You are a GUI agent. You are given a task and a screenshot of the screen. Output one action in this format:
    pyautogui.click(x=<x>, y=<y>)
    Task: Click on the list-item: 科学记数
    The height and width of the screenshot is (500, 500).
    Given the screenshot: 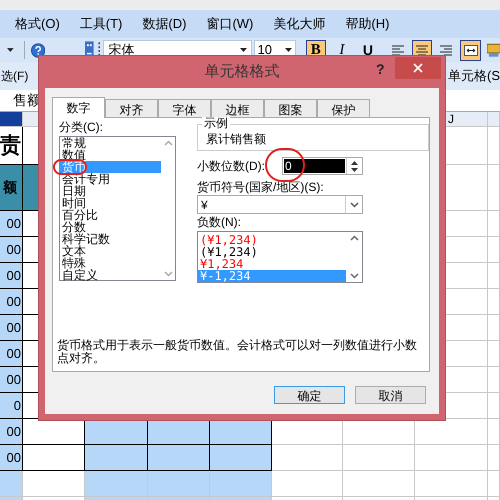 What is the action you would take?
    pyautogui.click(x=110, y=239)
    